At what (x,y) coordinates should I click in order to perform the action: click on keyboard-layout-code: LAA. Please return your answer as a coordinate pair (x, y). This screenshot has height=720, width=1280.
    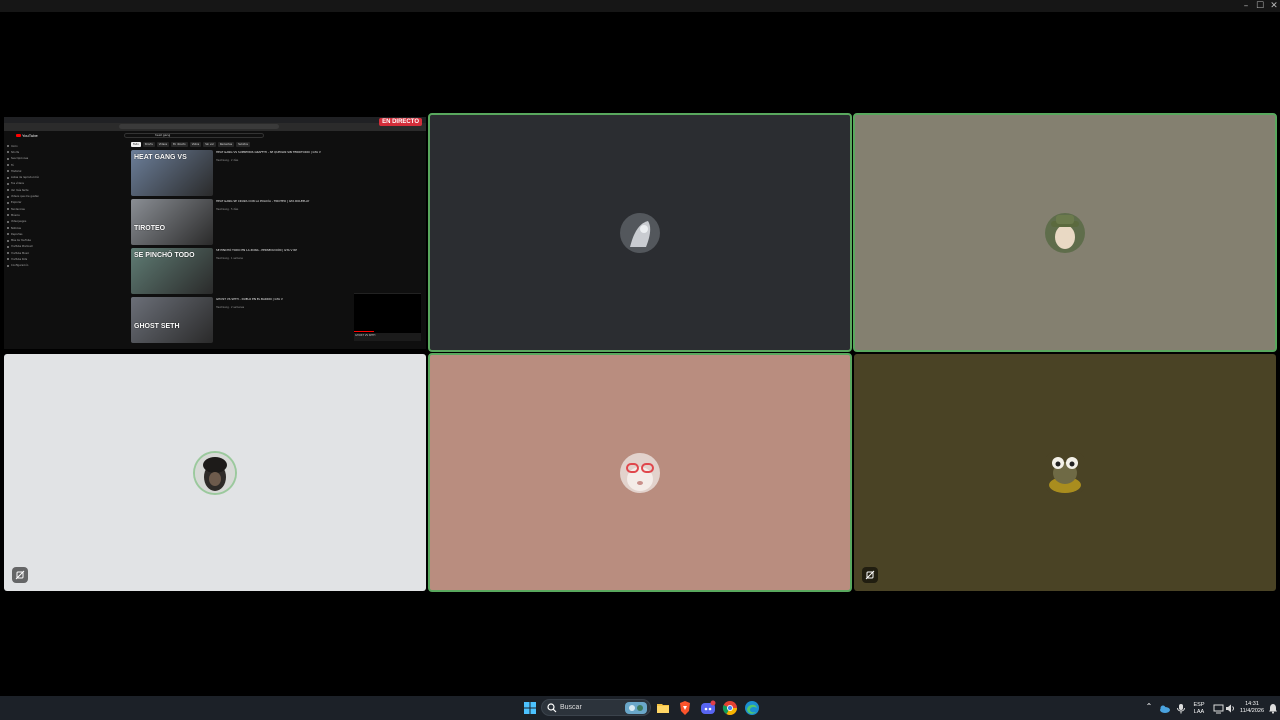
    Looking at the image, I should click on (1199, 712).